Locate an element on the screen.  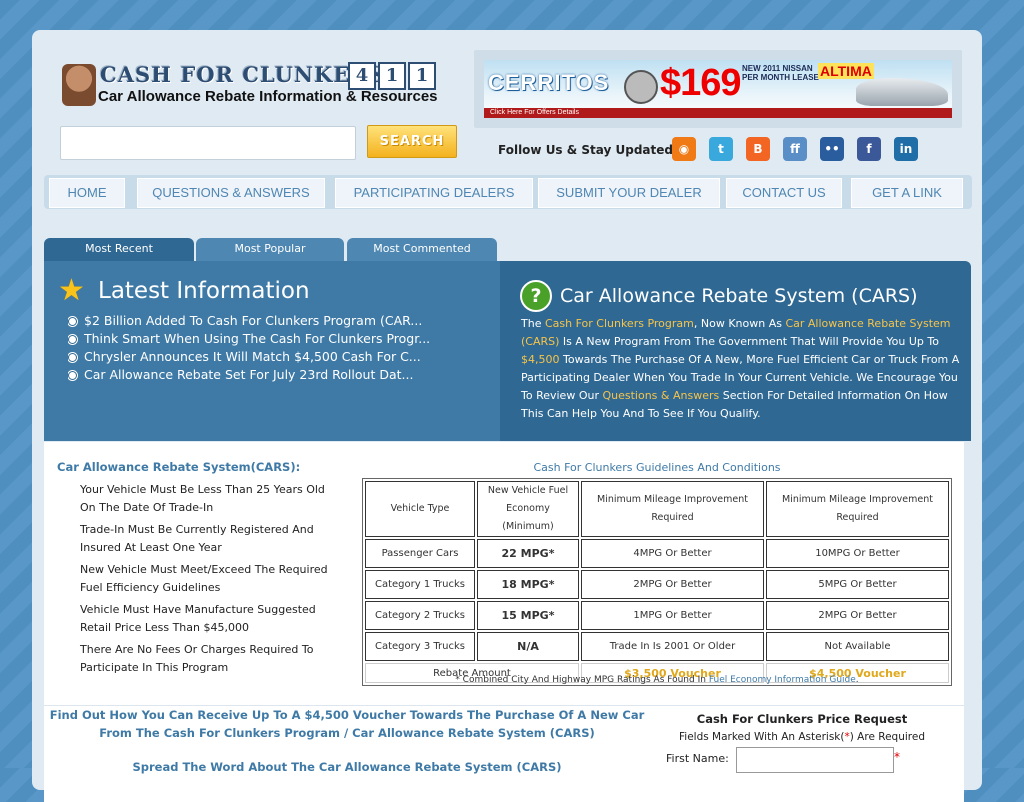
nav-participating-dealers: PARTICIPATING DEALERS is located at coordinates (434, 193).